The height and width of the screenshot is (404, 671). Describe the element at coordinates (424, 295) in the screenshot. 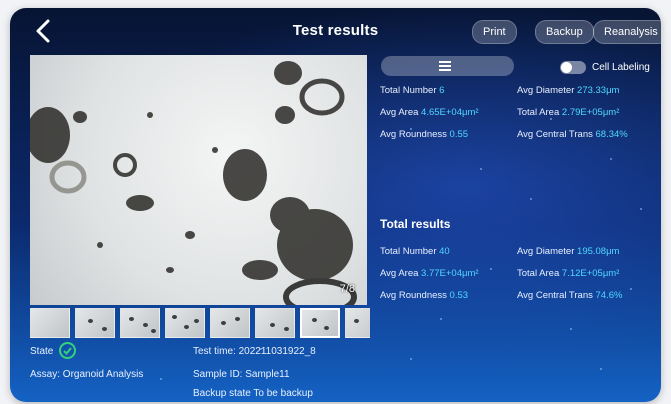

I see `total-avg-roundness: Avg Roundness 0.53` at that location.